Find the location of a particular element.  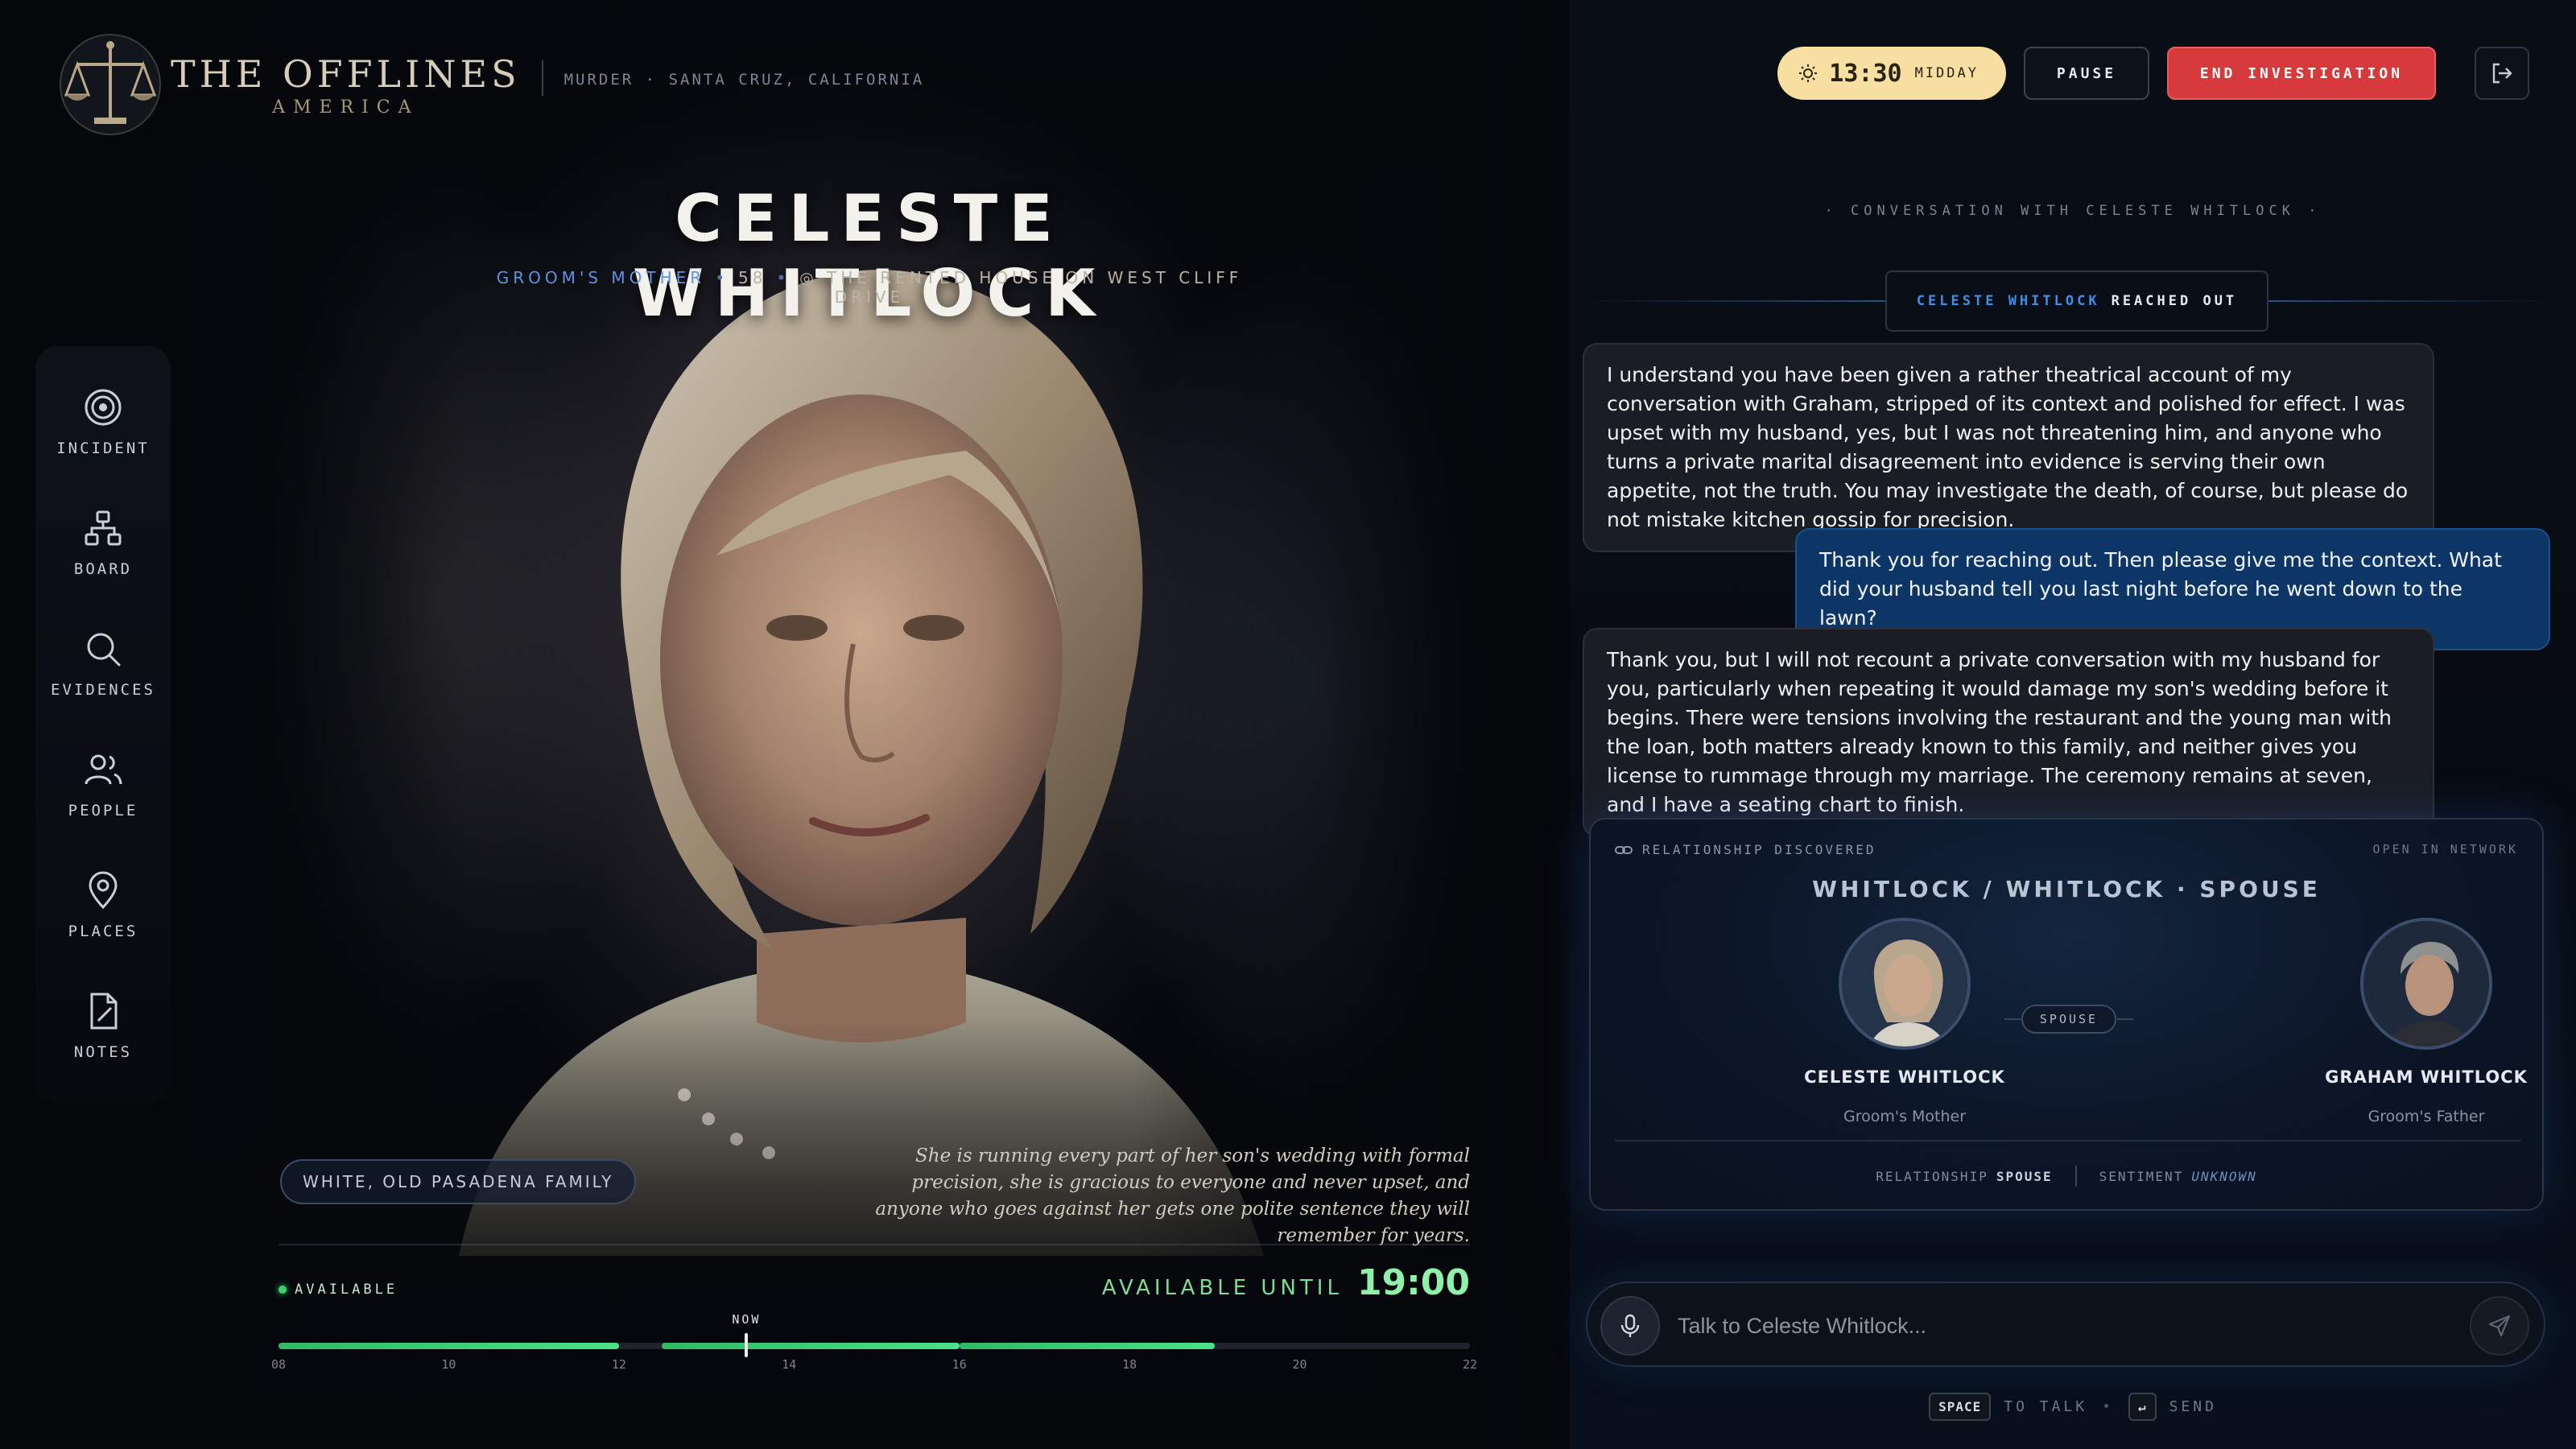

send-hint: SEND is located at coordinates (2193, 1406).